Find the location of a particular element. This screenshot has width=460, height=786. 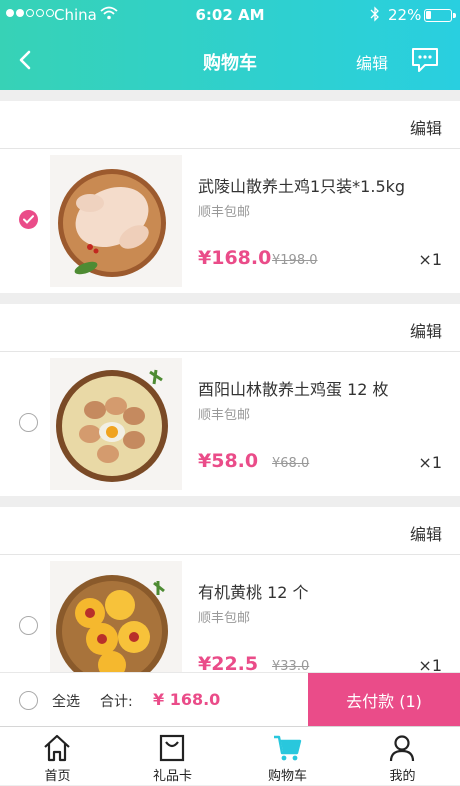

tab-profile: 我的 is located at coordinates (402, 756).